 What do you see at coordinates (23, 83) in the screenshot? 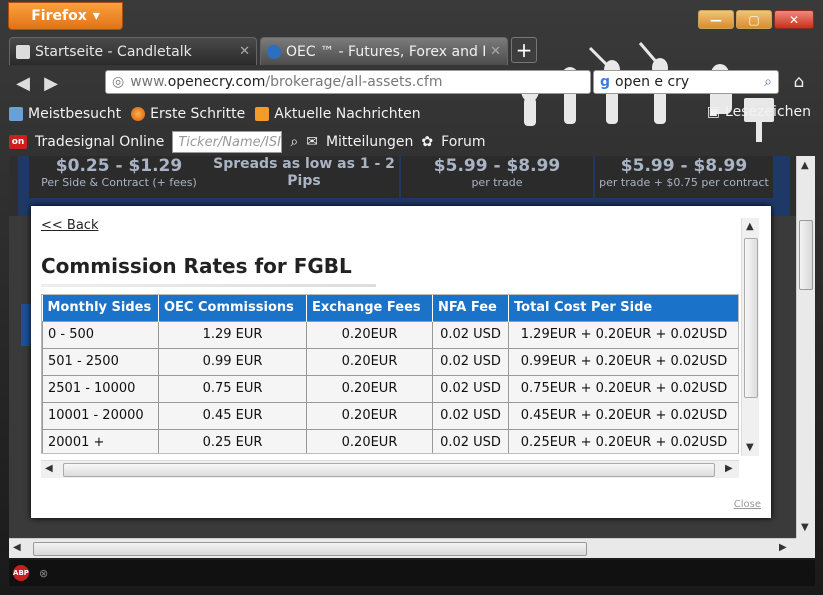
I see `back-arrow-icon: ◀` at bounding box center [23, 83].